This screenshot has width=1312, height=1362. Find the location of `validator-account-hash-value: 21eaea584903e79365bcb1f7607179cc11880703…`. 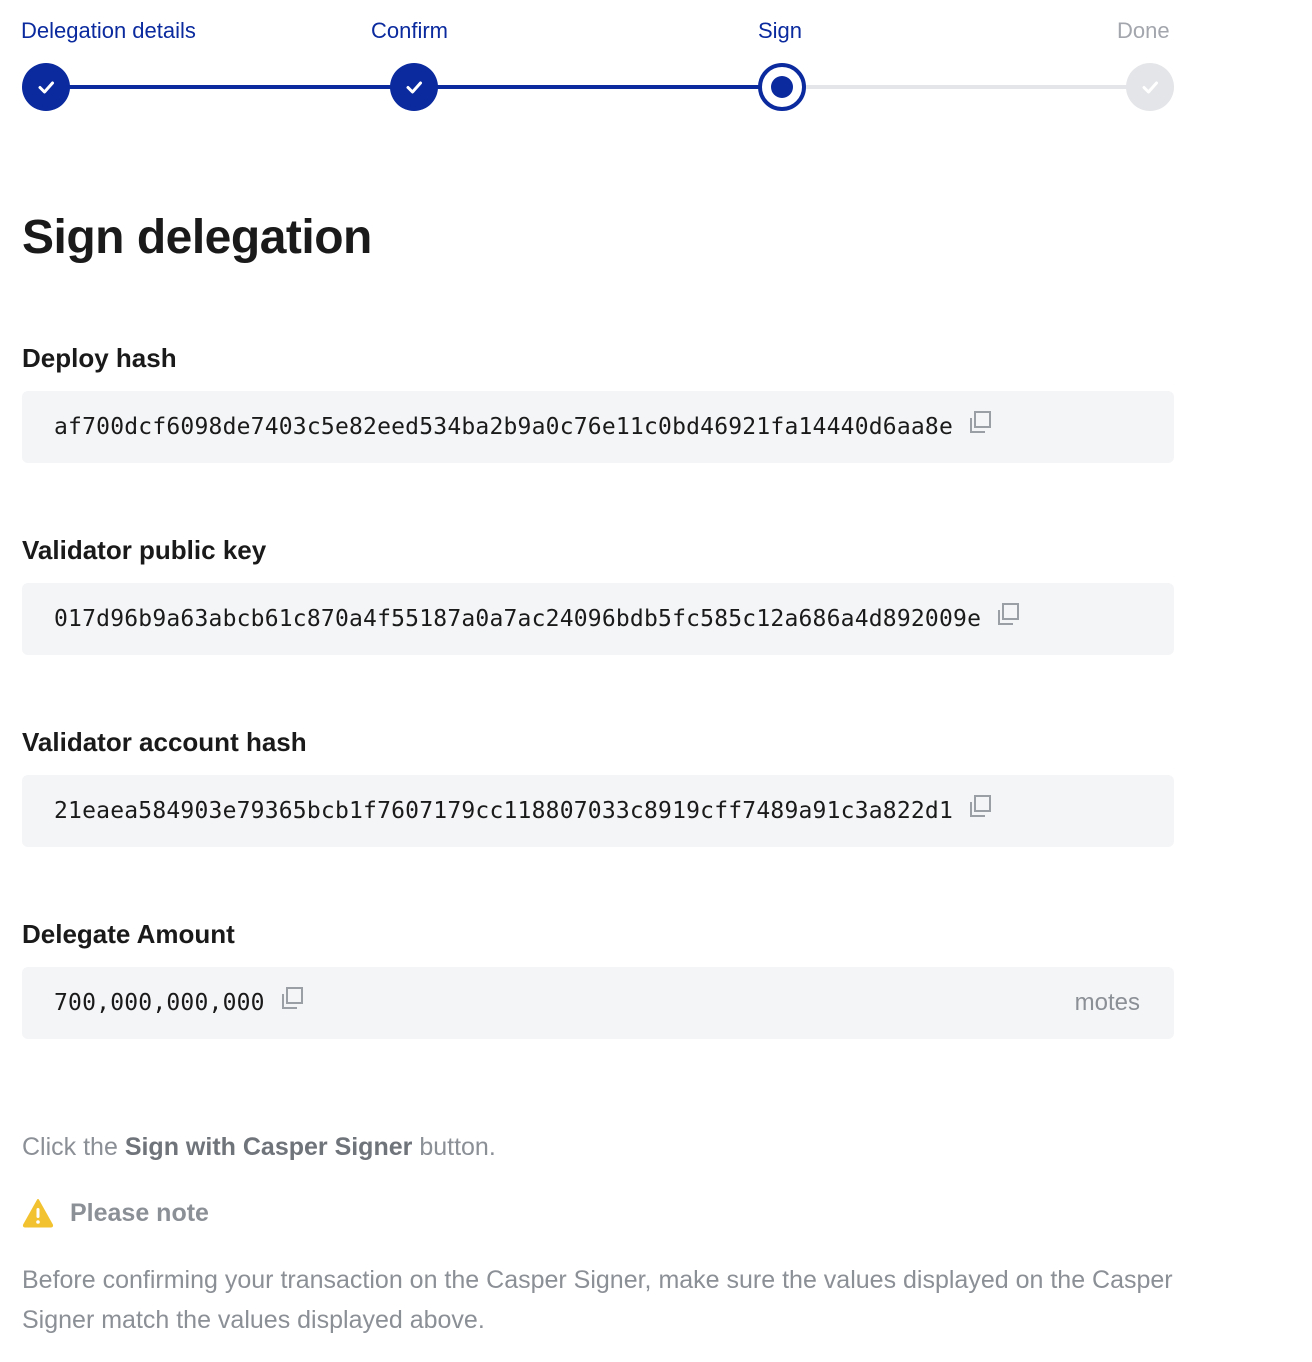

validator-account-hash-value: 21eaea584903e79365bcb1f7607179cc11880703… is located at coordinates (504, 811).